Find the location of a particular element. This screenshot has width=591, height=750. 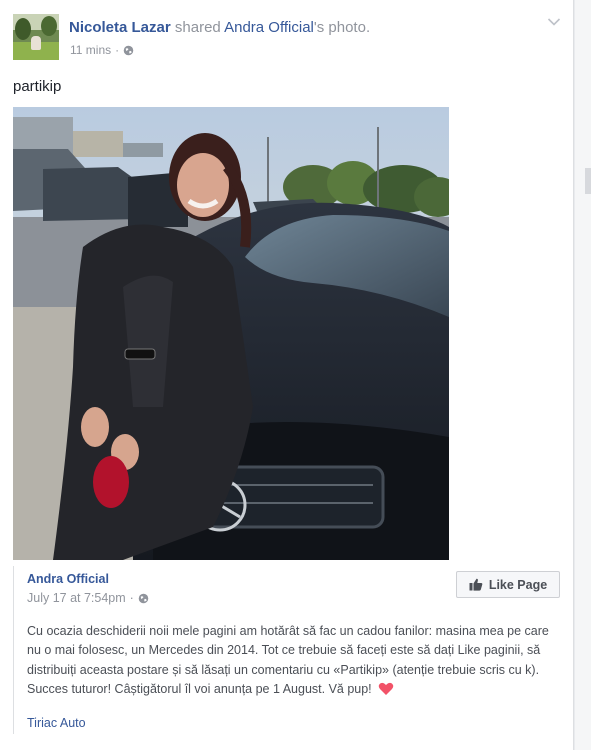

timestamp-link: 11 mins is located at coordinates (90, 50).